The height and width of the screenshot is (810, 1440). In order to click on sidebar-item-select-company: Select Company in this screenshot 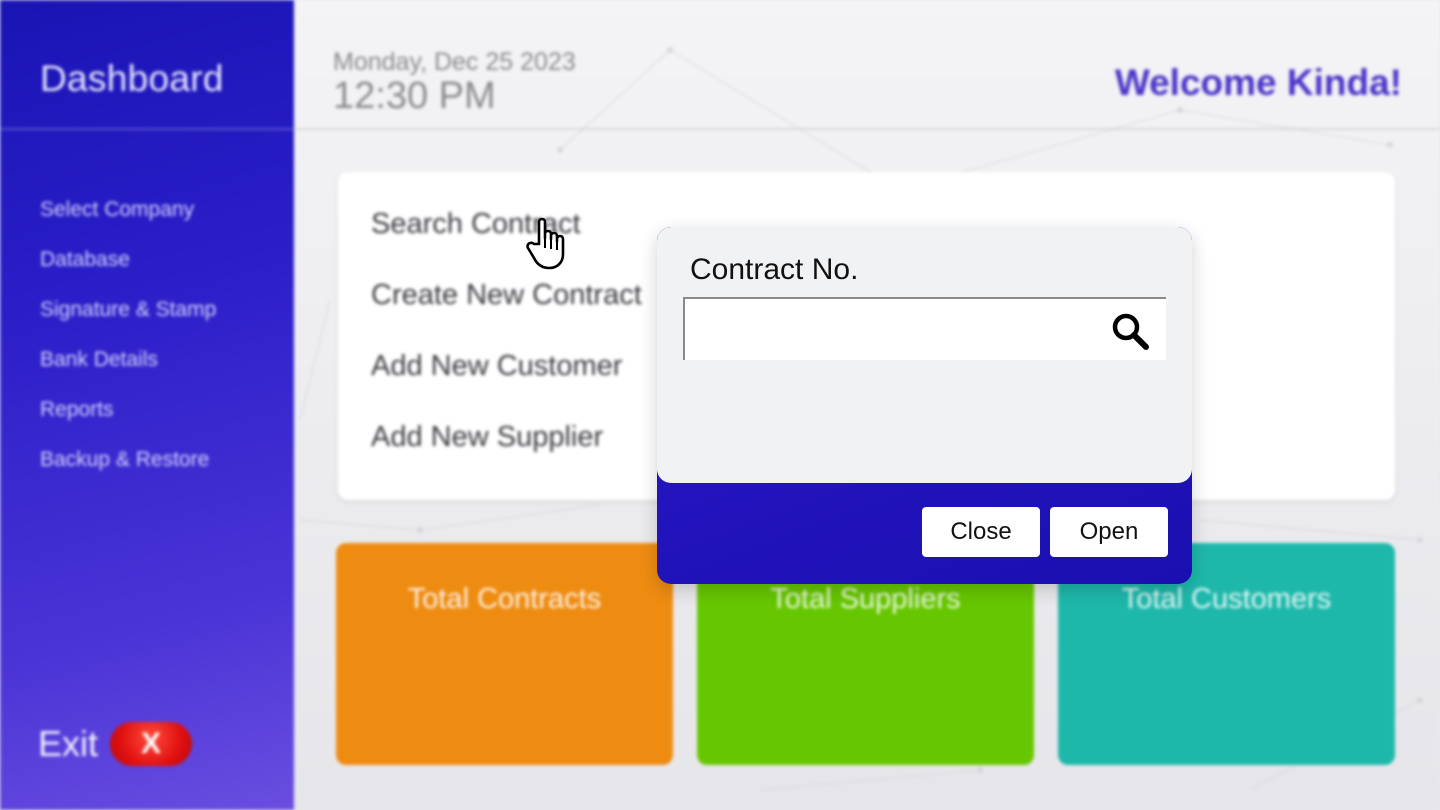, I will do `click(128, 221)`.